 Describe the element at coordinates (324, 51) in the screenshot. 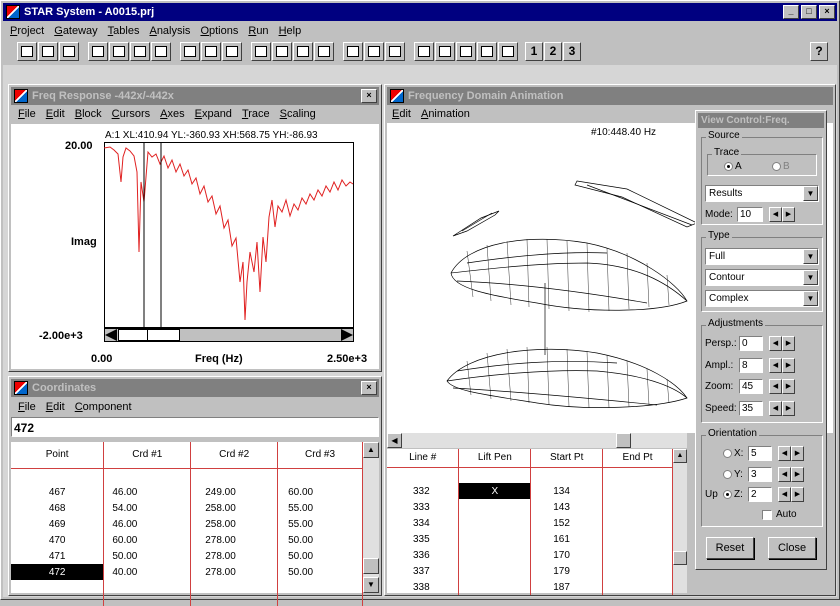

I see `block-icon` at that location.